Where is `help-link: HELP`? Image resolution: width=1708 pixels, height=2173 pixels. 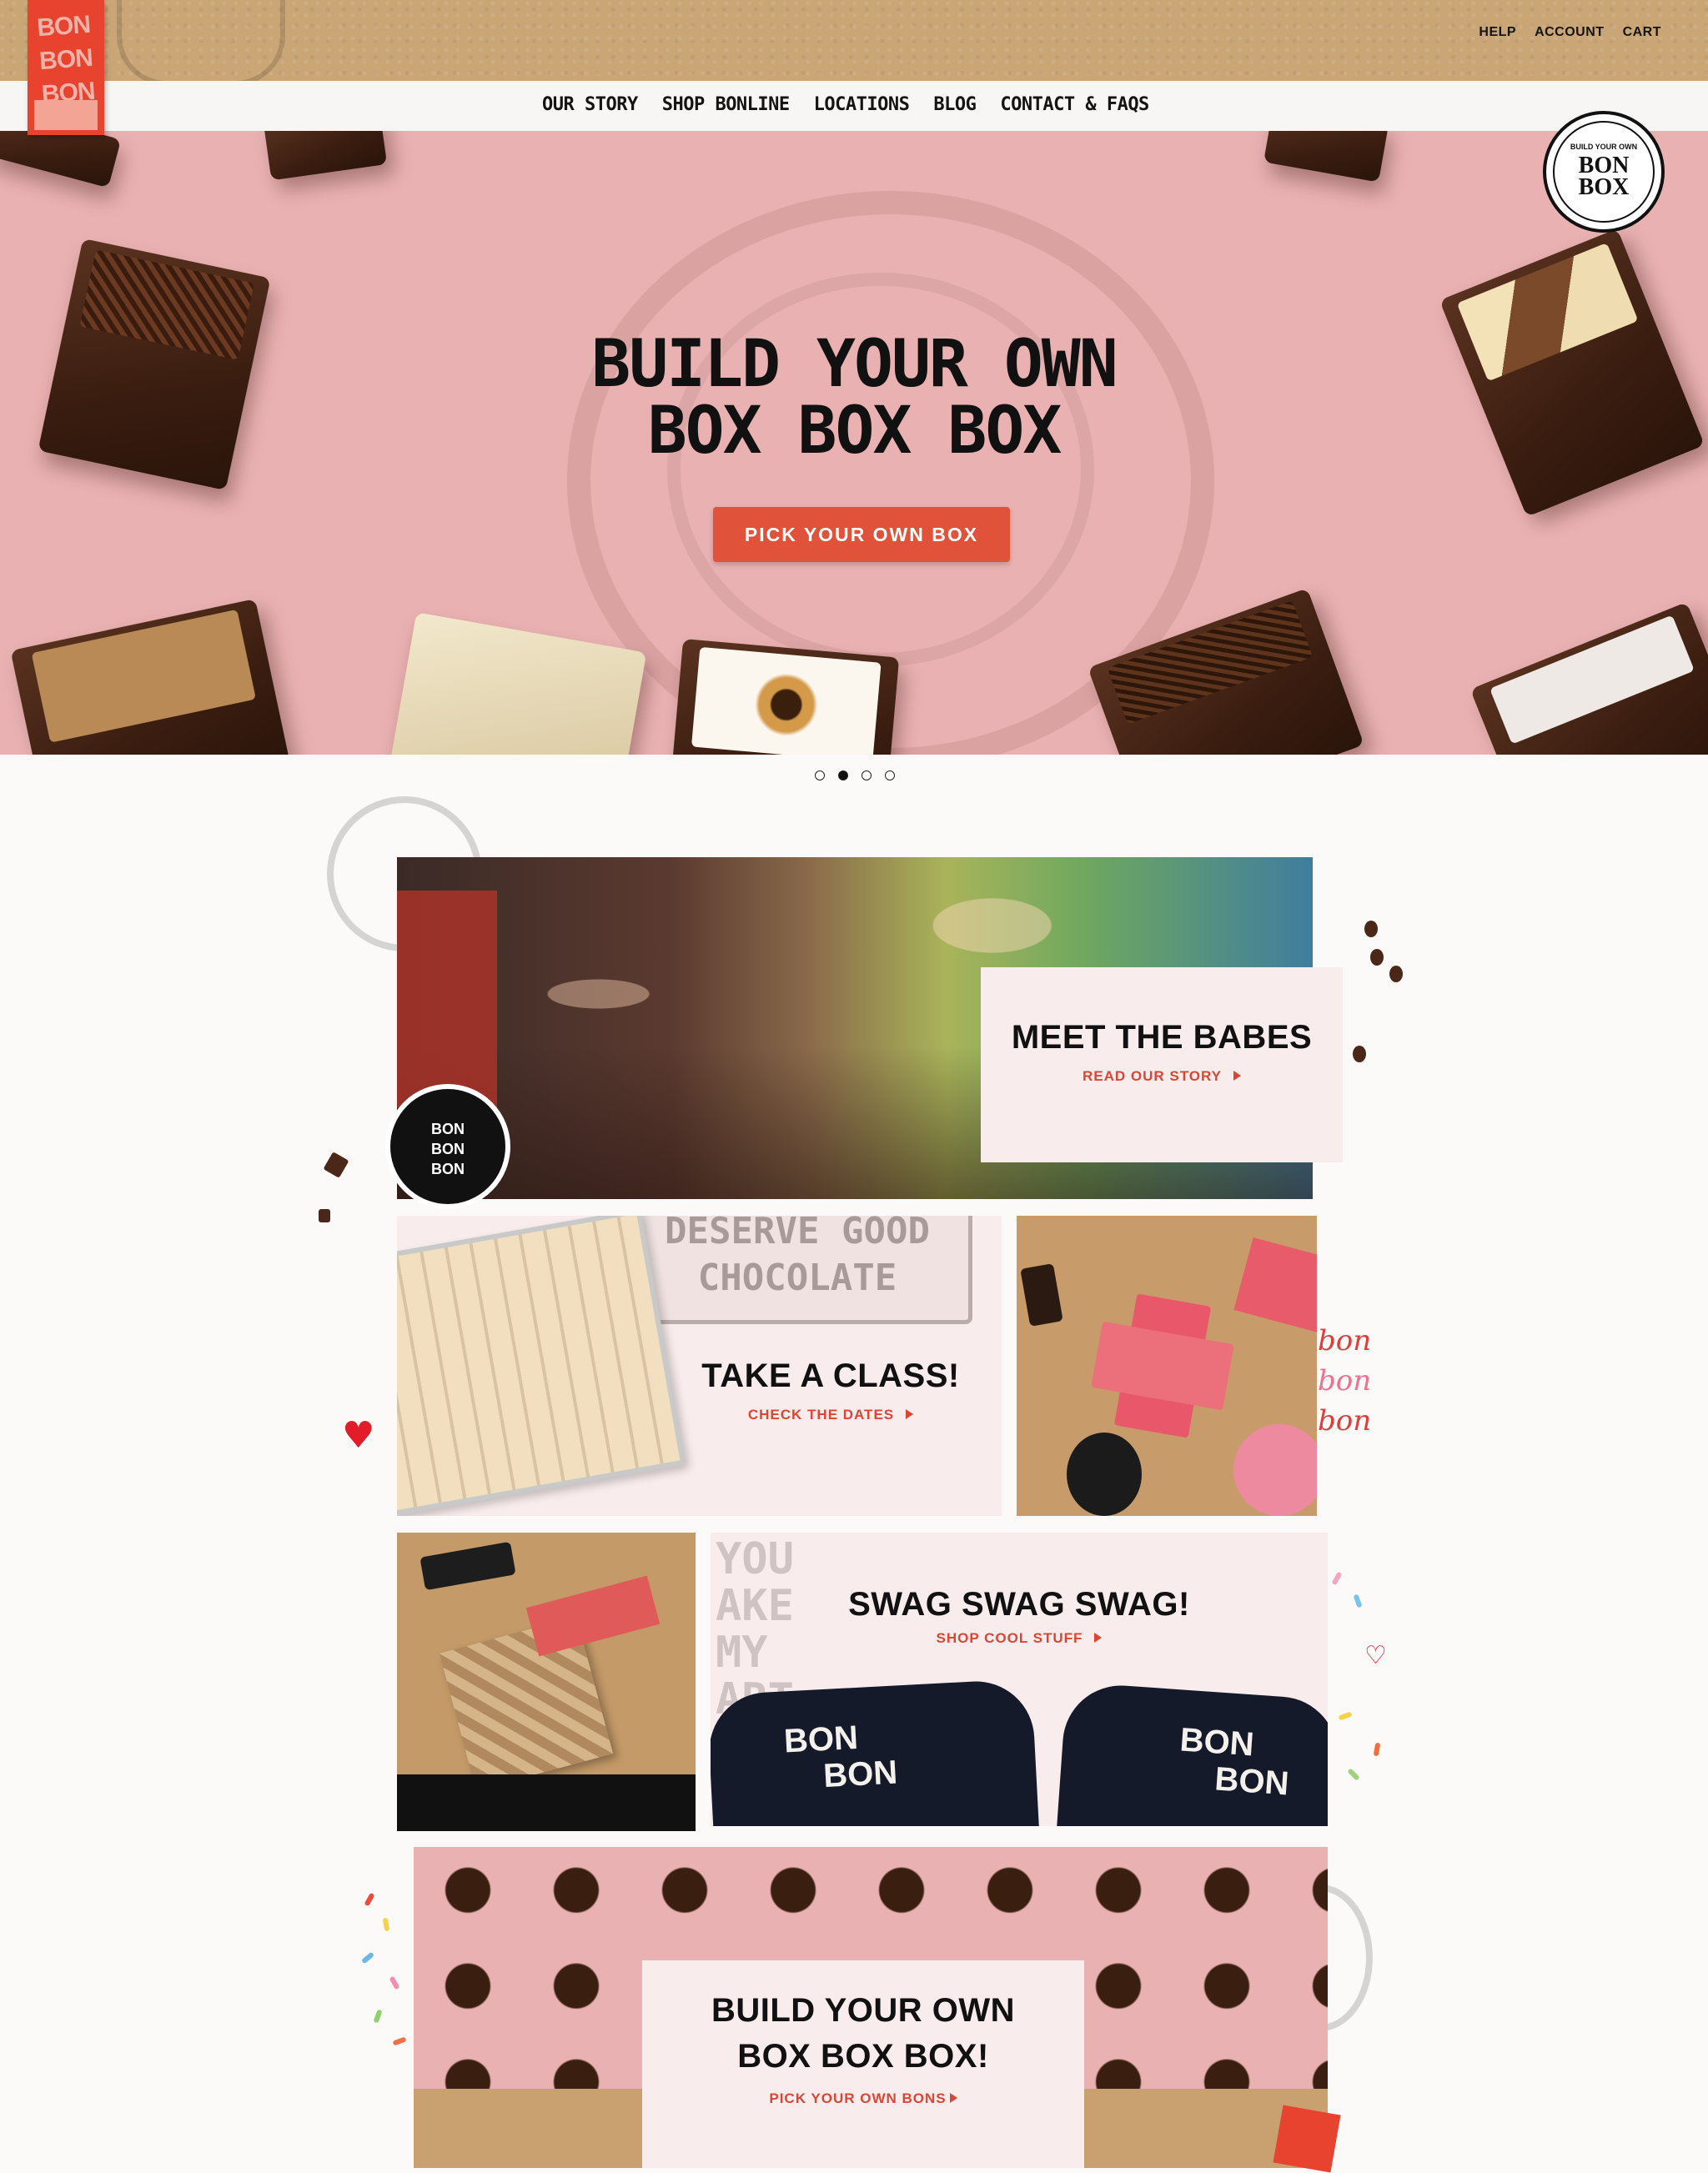 help-link: HELP is located at coordinates (1497, 32).